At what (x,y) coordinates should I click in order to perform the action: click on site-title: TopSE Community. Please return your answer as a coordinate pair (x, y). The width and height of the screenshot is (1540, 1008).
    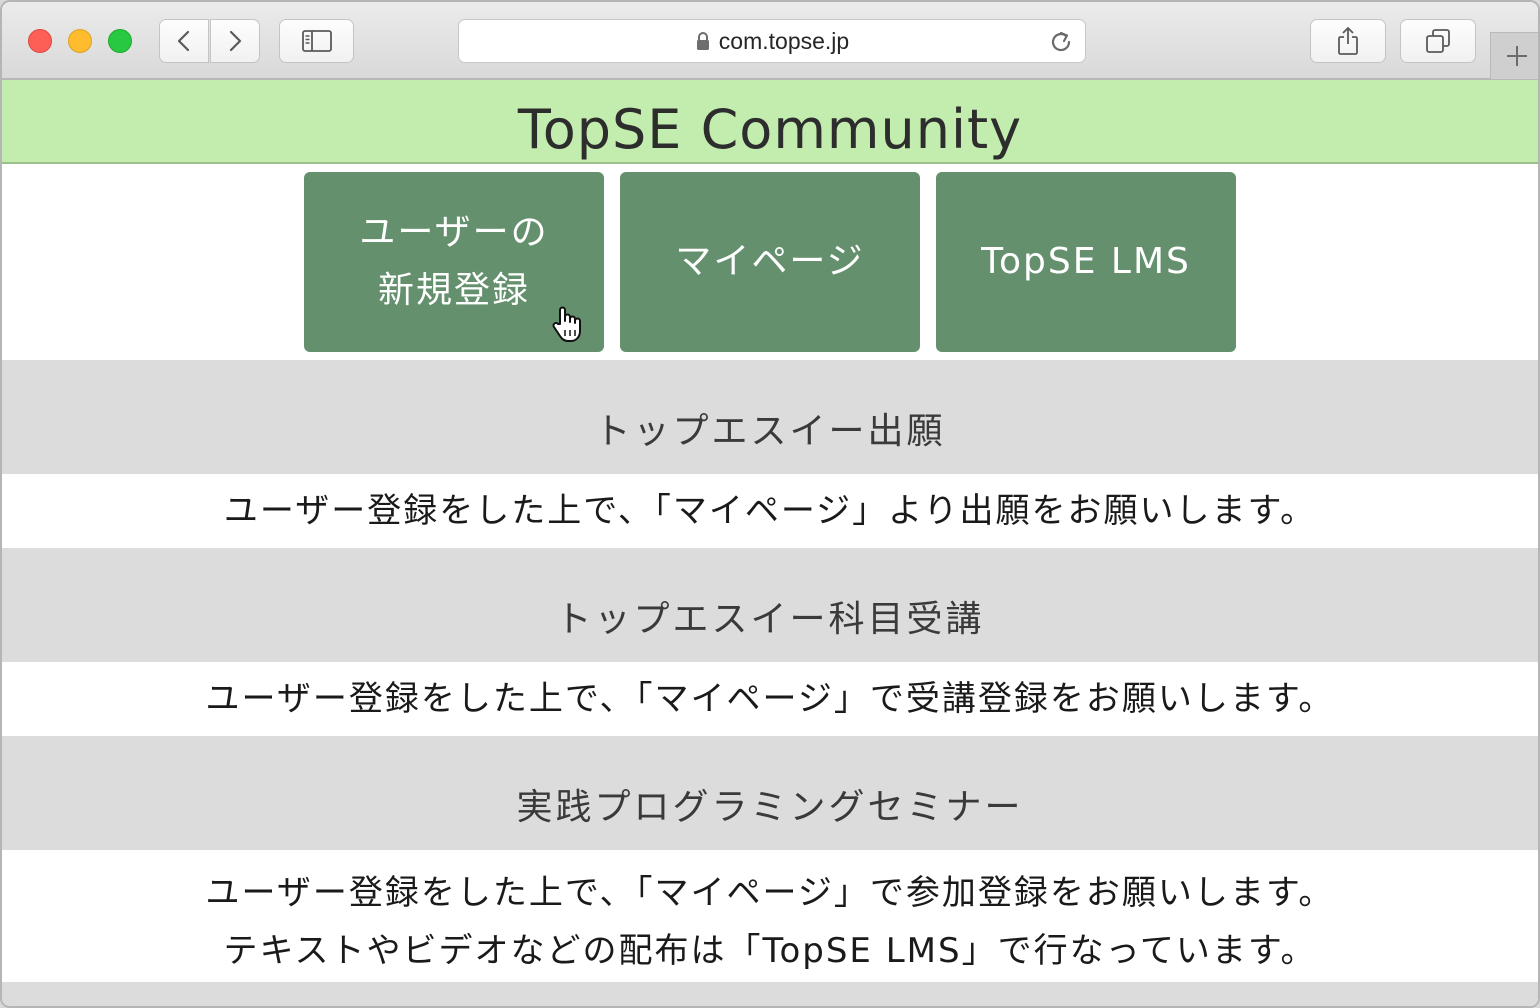
    Looking at the image, I should click on (770, 129).